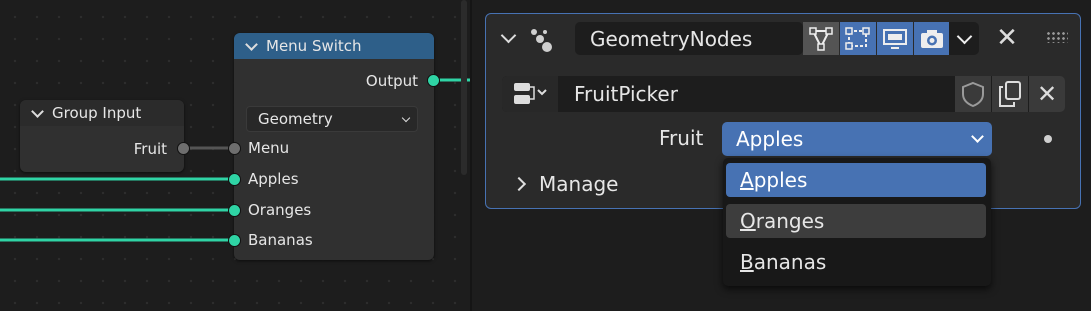 This screenshot has width=1091, height=311. What do you see at coordinates (790, 221) in the screenshot?
I see `menu-item-label-rest: ranges` at bounding box center [790, 221].